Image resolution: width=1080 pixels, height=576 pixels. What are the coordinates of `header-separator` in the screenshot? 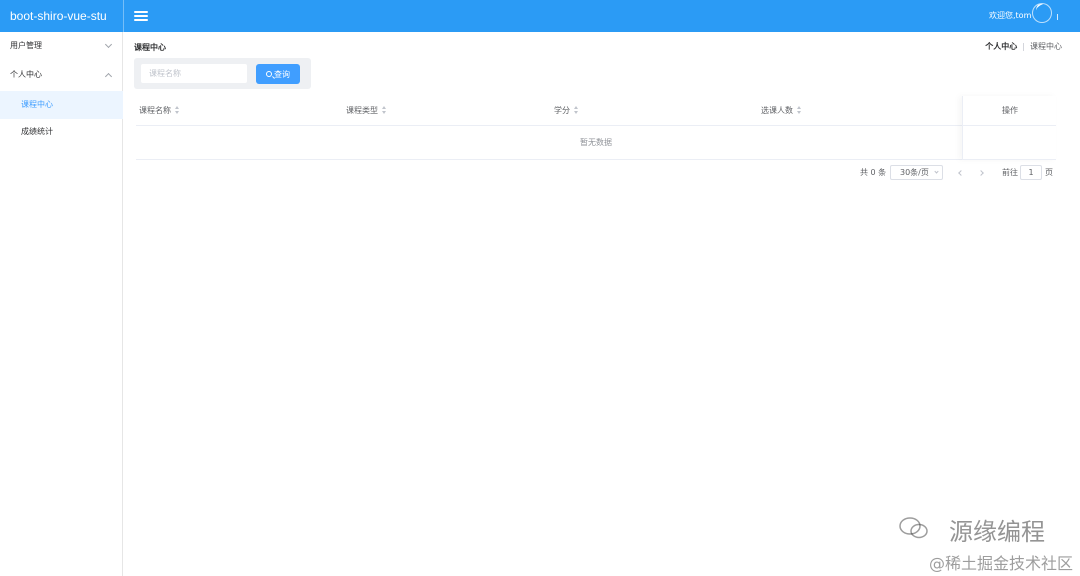 It's located at (1057, 17).